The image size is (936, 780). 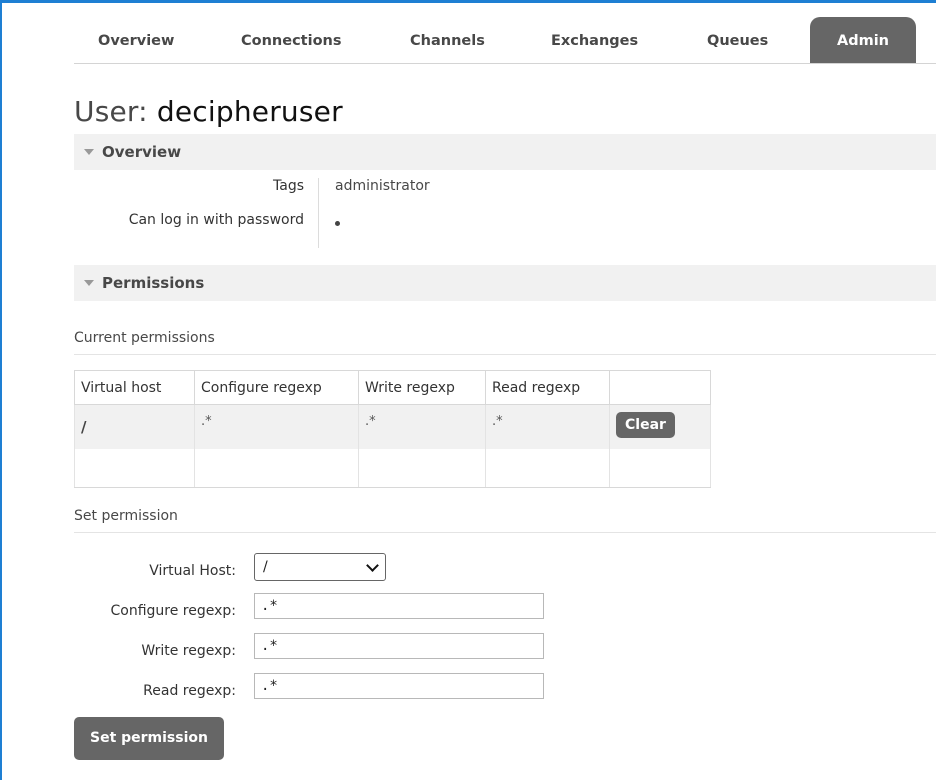 What do you see at coordinates (547, 387) in the screenshot?
I see `column-header-read: Read regexp` at bounding box center [547, 387].